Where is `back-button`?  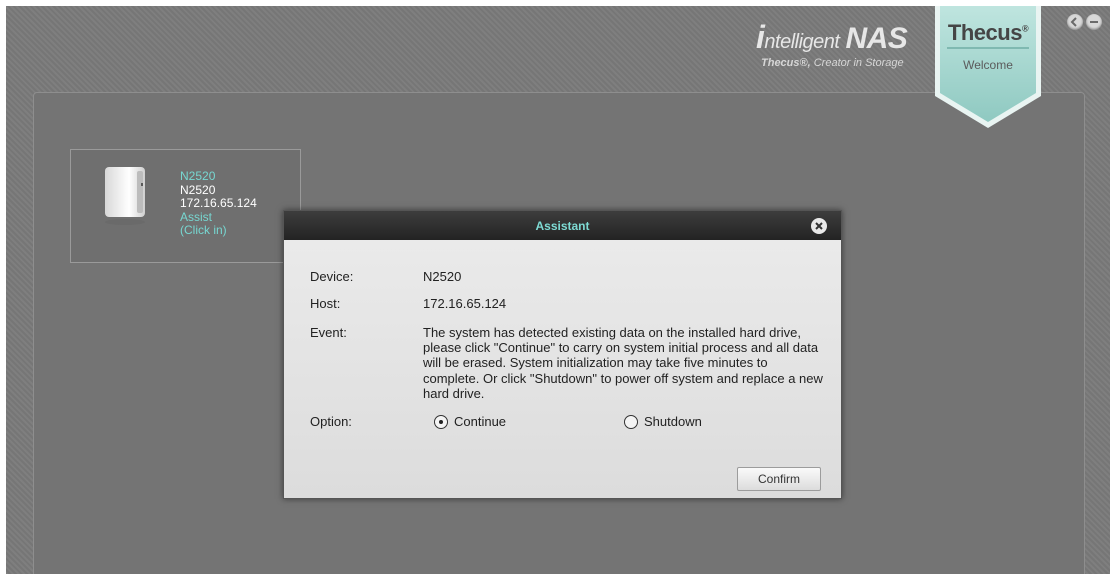
back-button is located at coordinates (1075, 22).